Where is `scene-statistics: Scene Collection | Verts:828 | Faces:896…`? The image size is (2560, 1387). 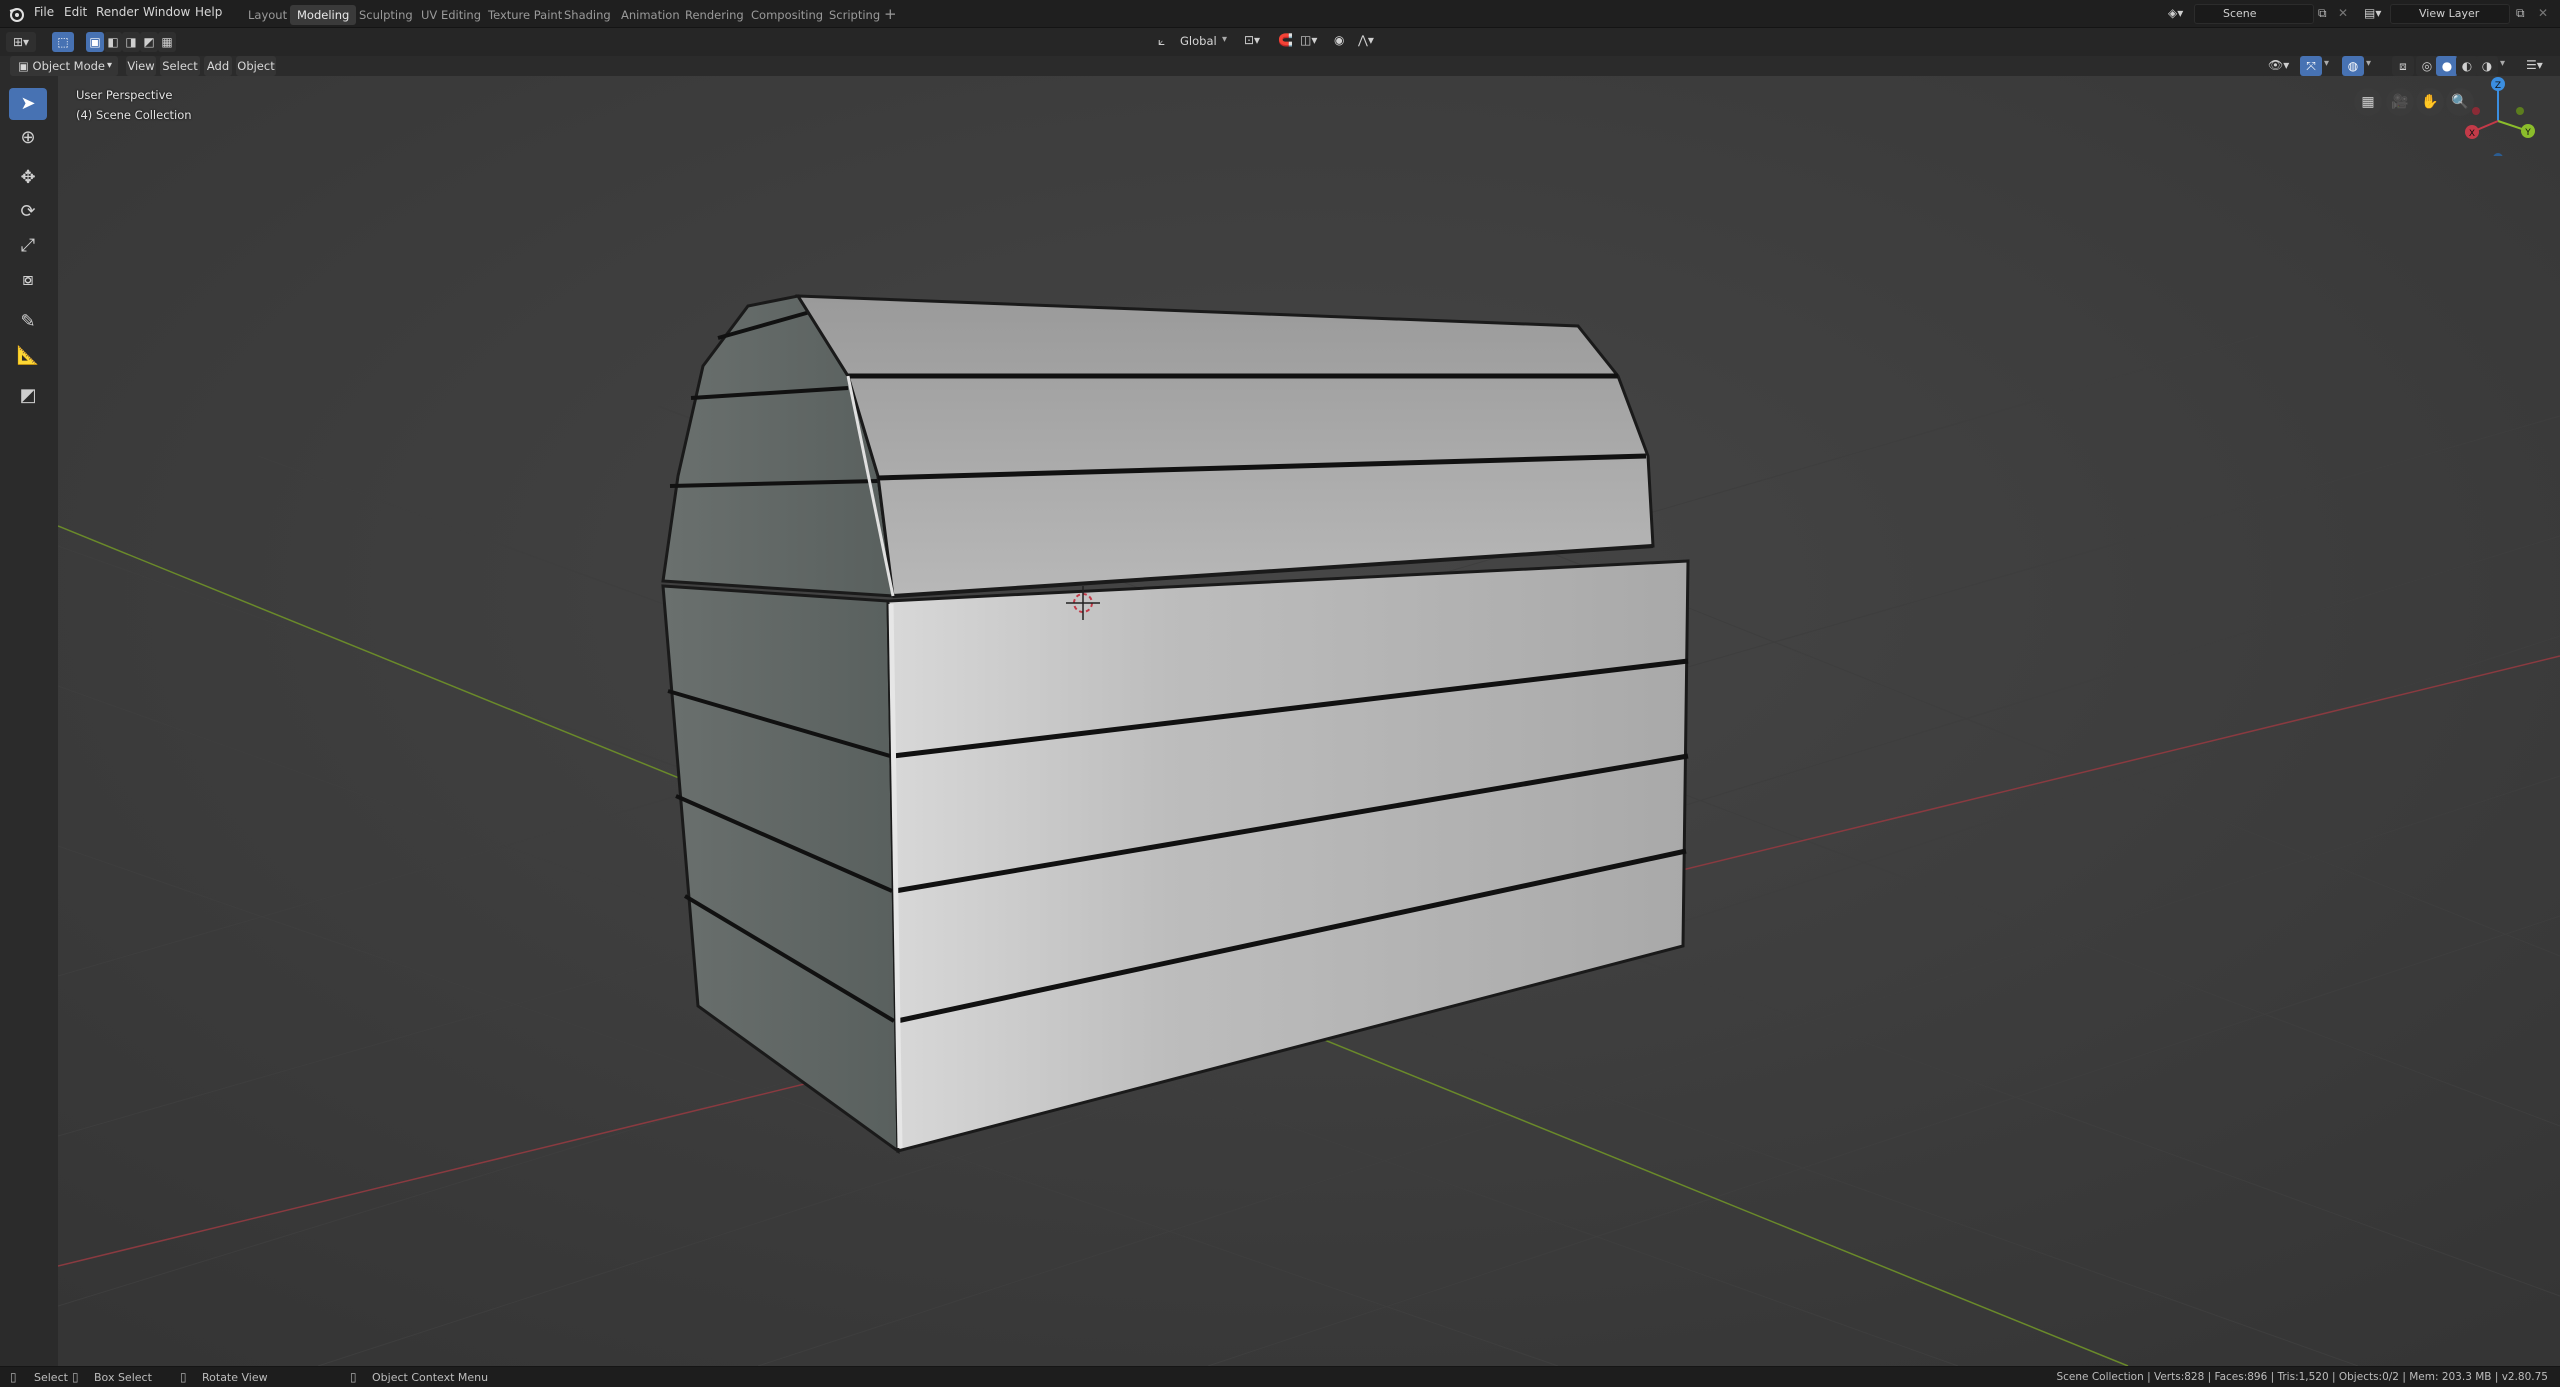 scene-statistics: Scene Collection | Verts:828 | Faces:896… is located at coordinates (2302, 1377).